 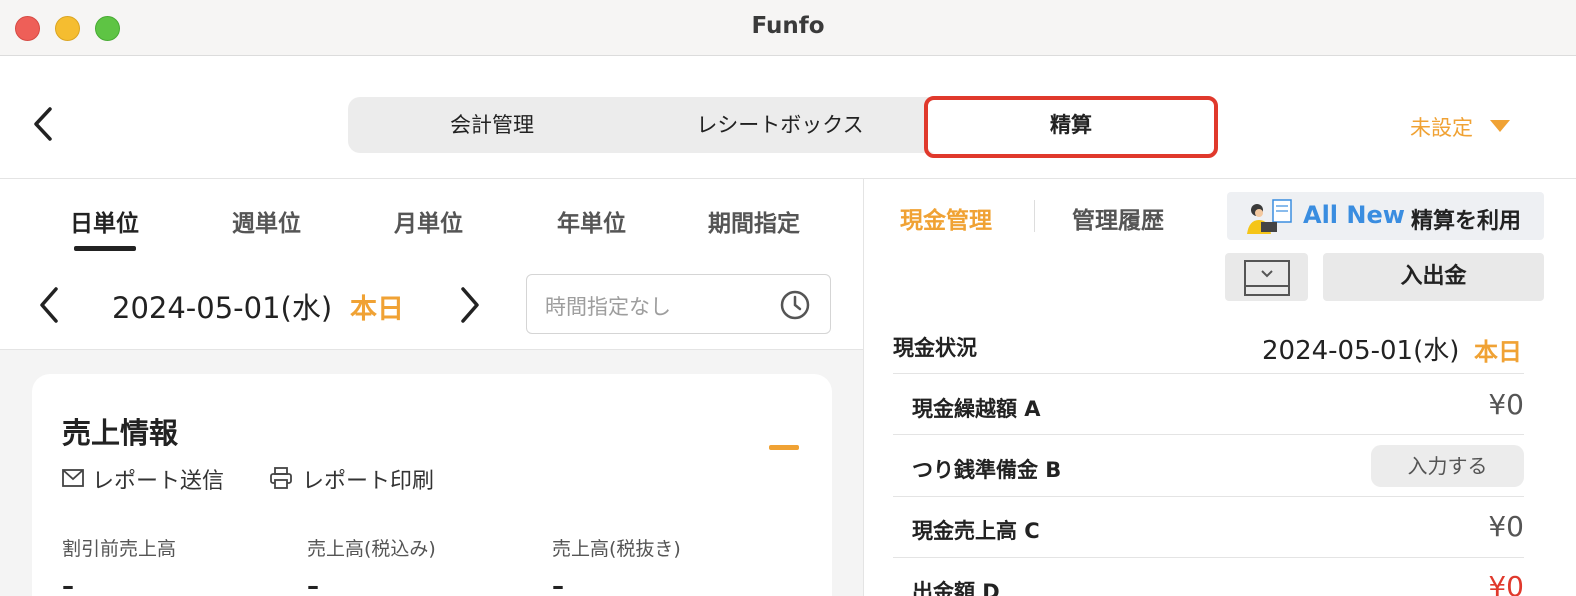 I want to click on cash-row-label: 現金繰越額 A, so click(x=976, y=409).